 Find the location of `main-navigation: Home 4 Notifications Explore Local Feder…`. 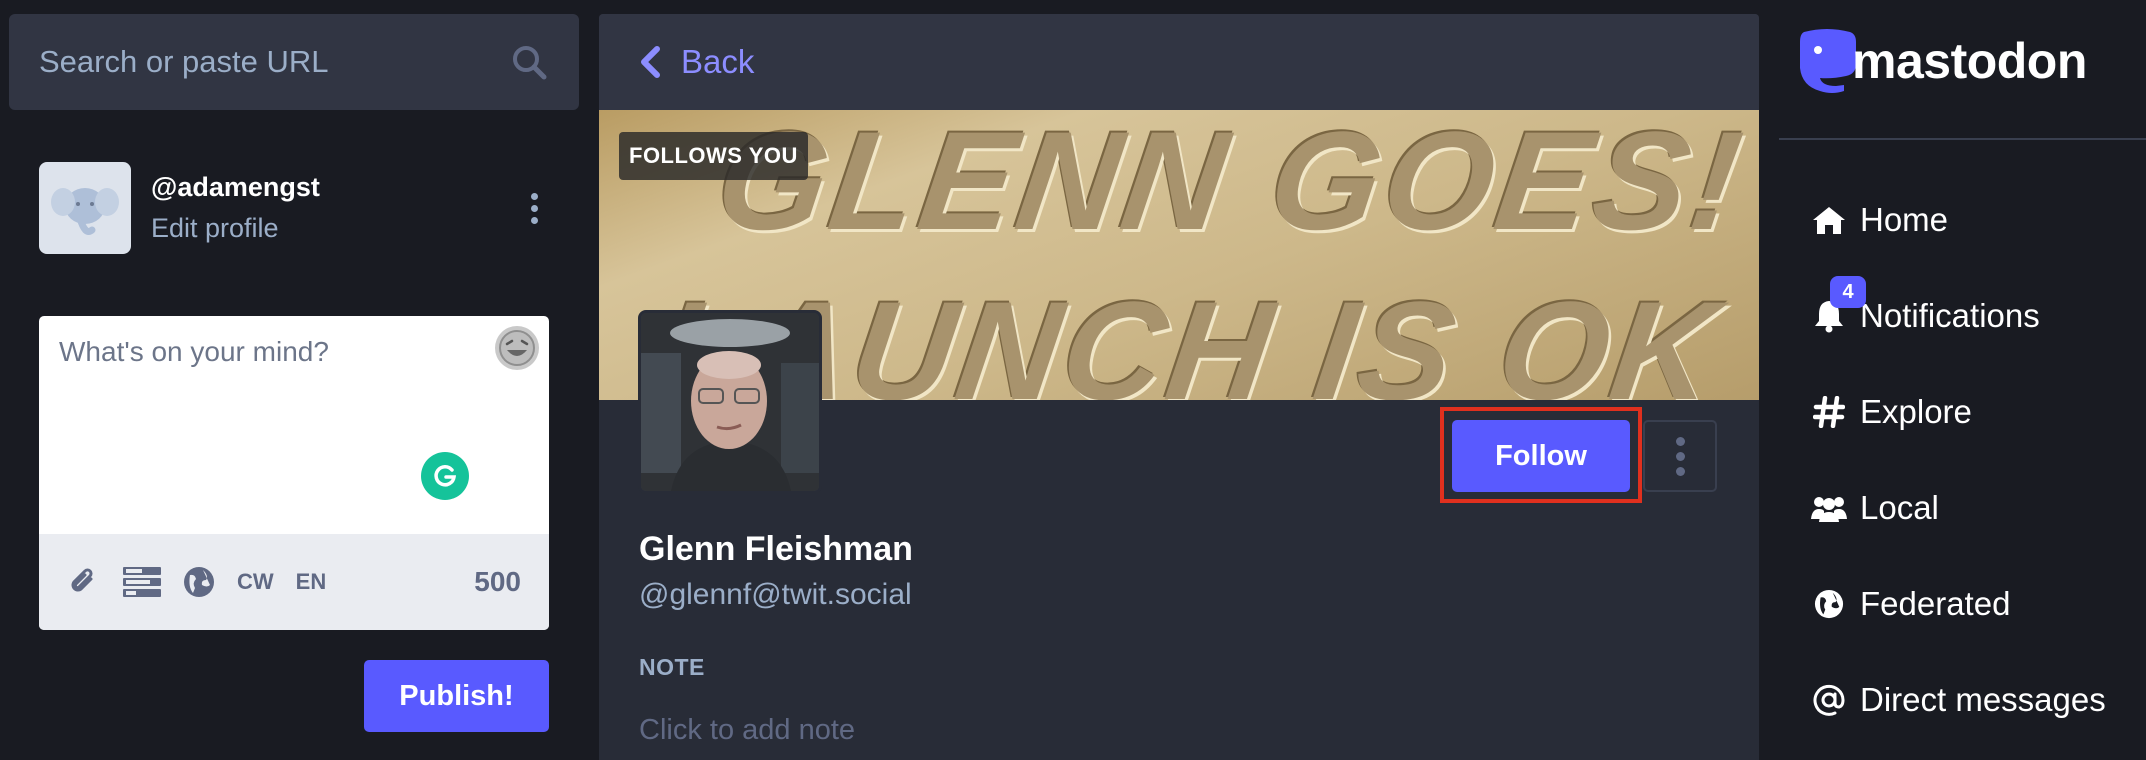

main-navigation: Home 4 Notifications Explore Local Feder… is located at coordinates (1958, 460).